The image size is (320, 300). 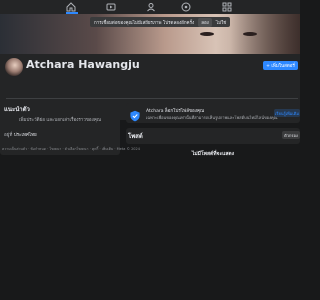 What do you see at coordinates (25, 135) in the screenshot?
I see `intro-location-value: ประเทศไทย` at bounding box center [25, 135].